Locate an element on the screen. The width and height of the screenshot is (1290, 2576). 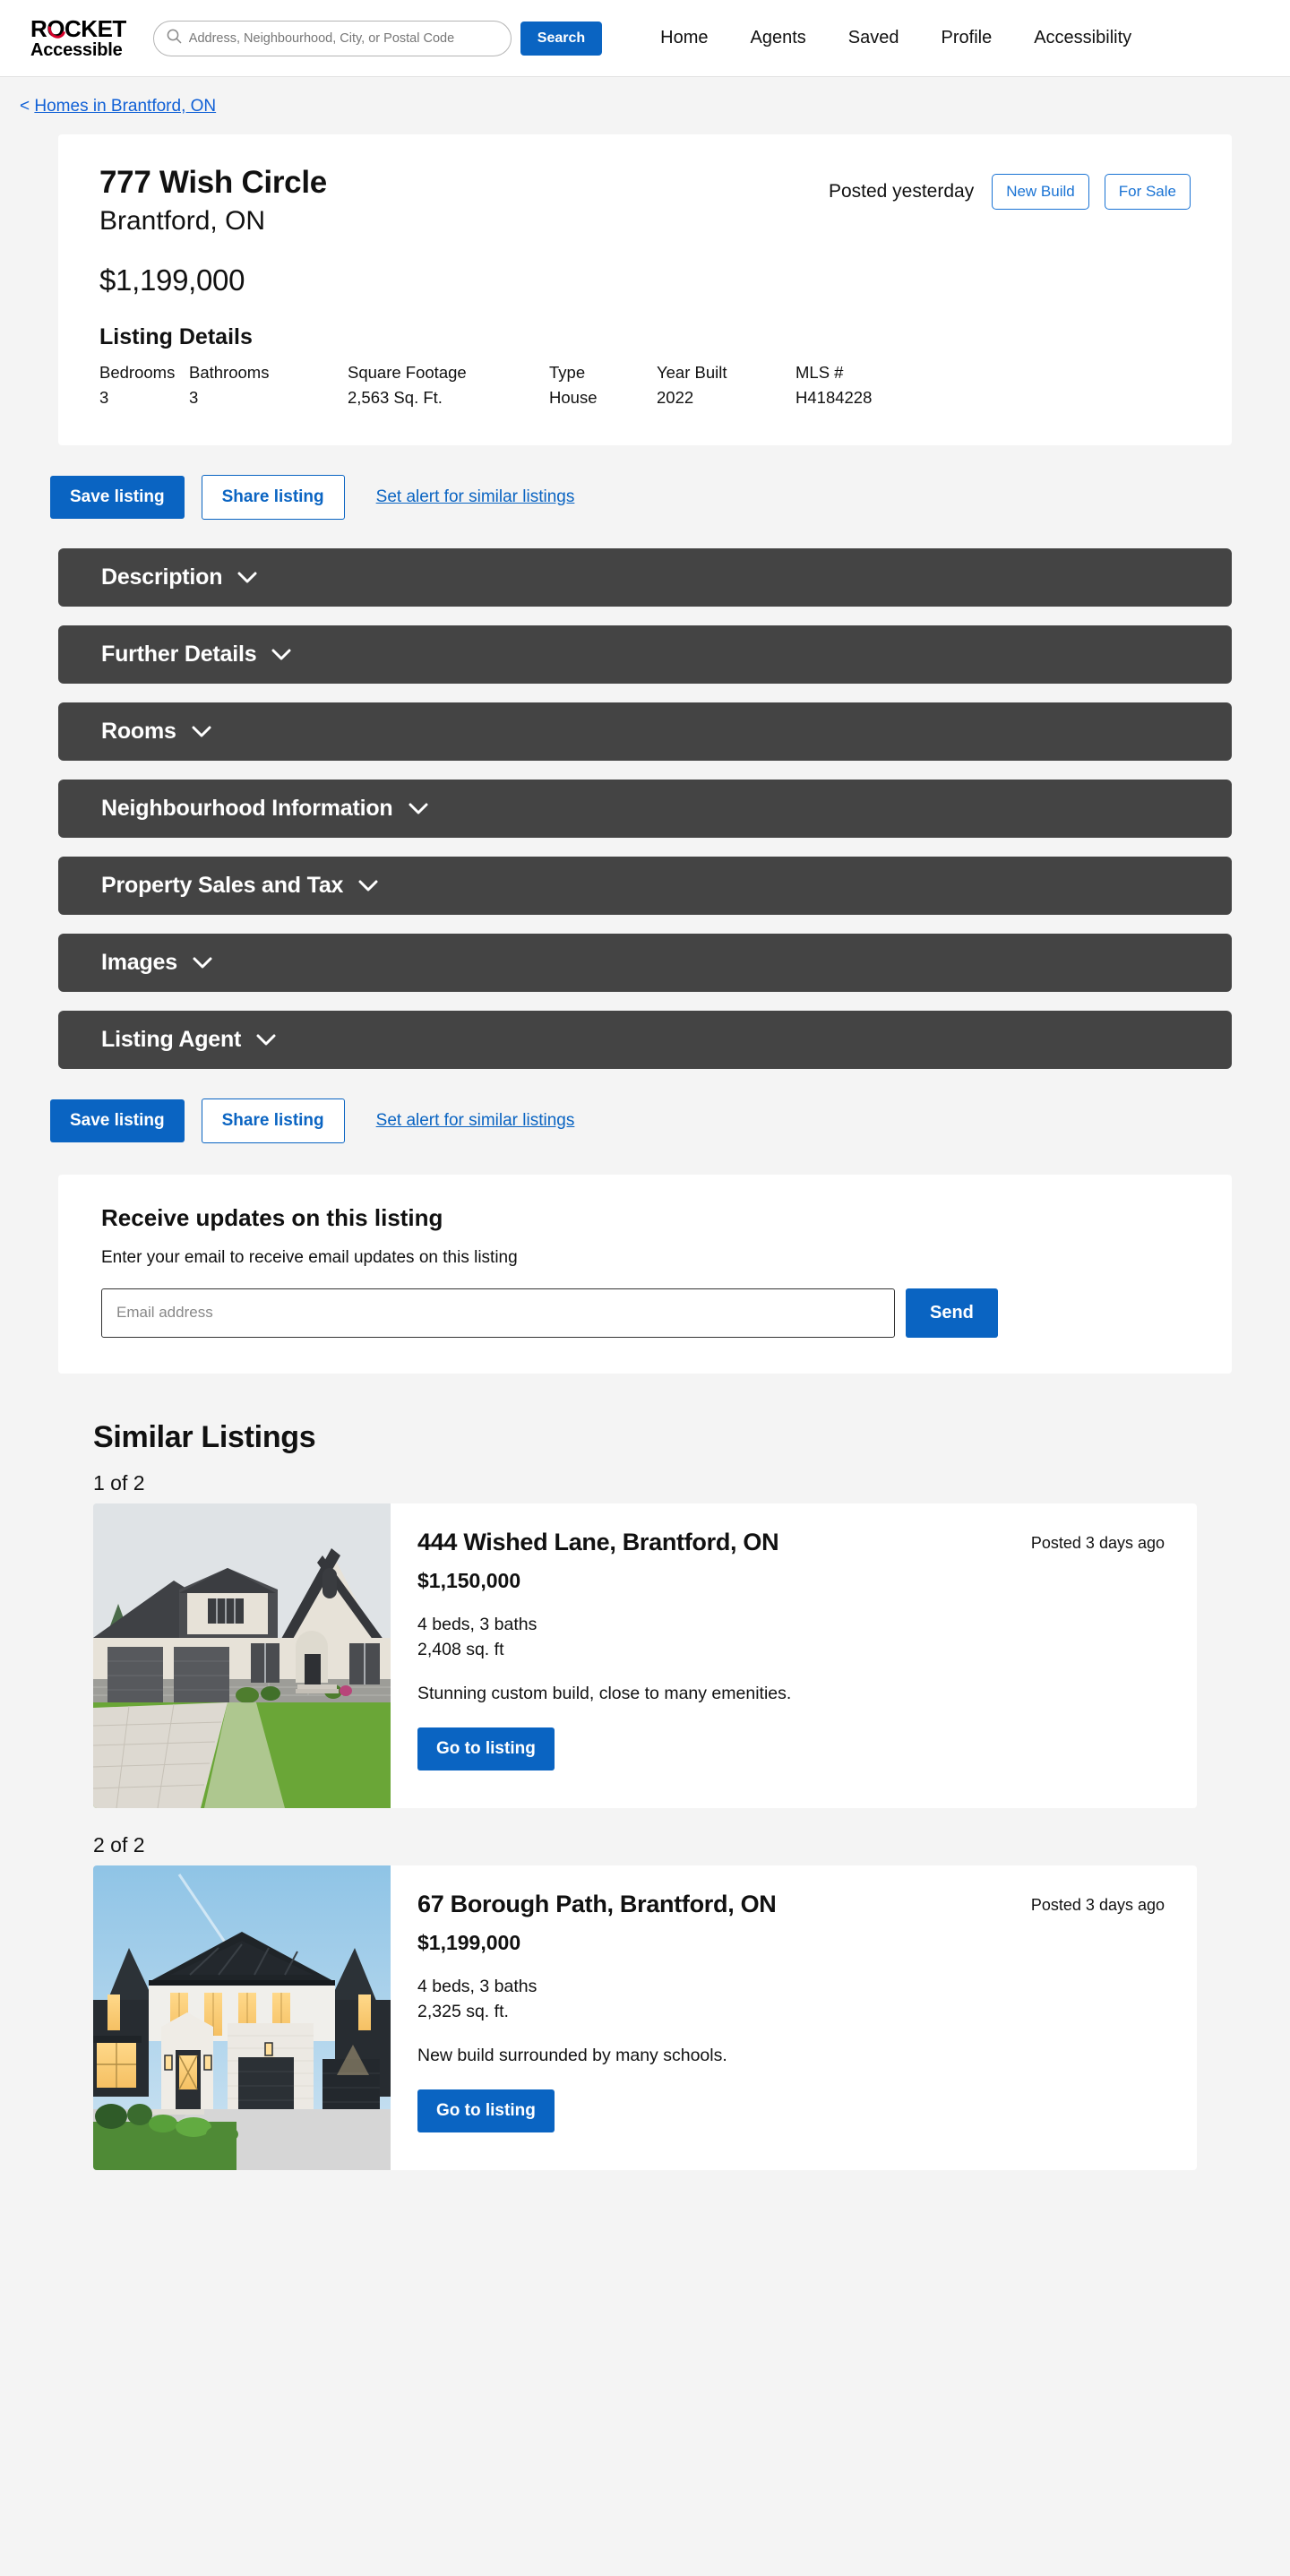
accordion-label: Listing Agent is located at coordinates (171, 1039).